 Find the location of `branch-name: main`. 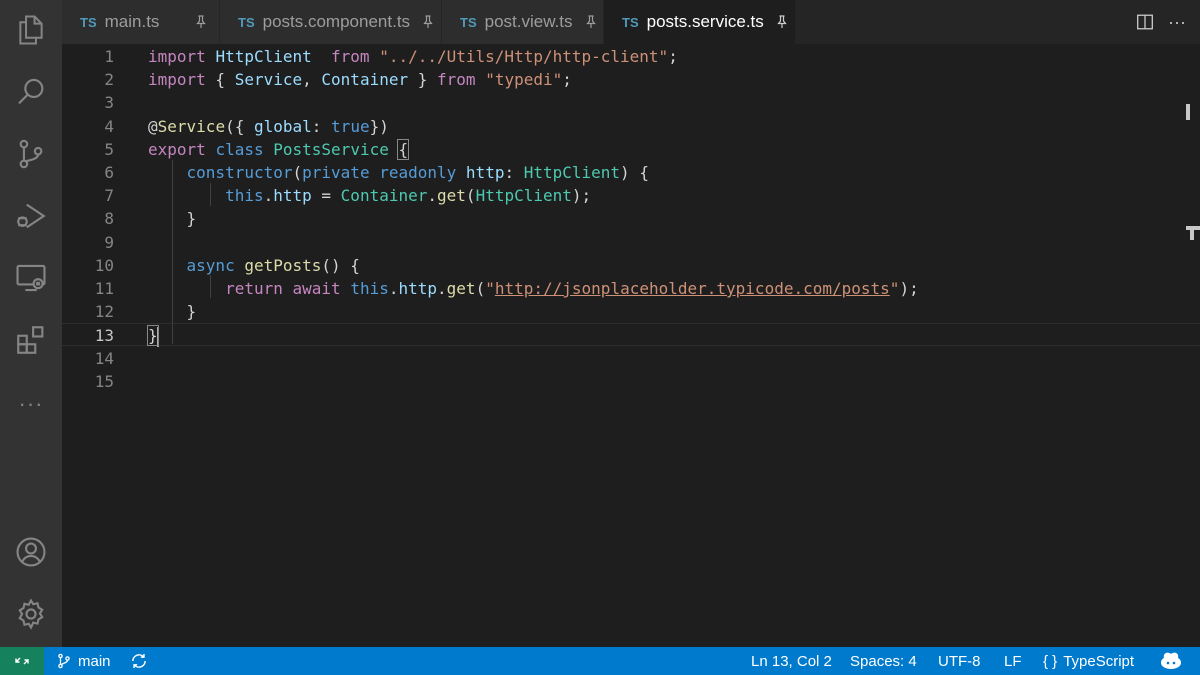

branch-name: main is located at coordinates (94, 661).